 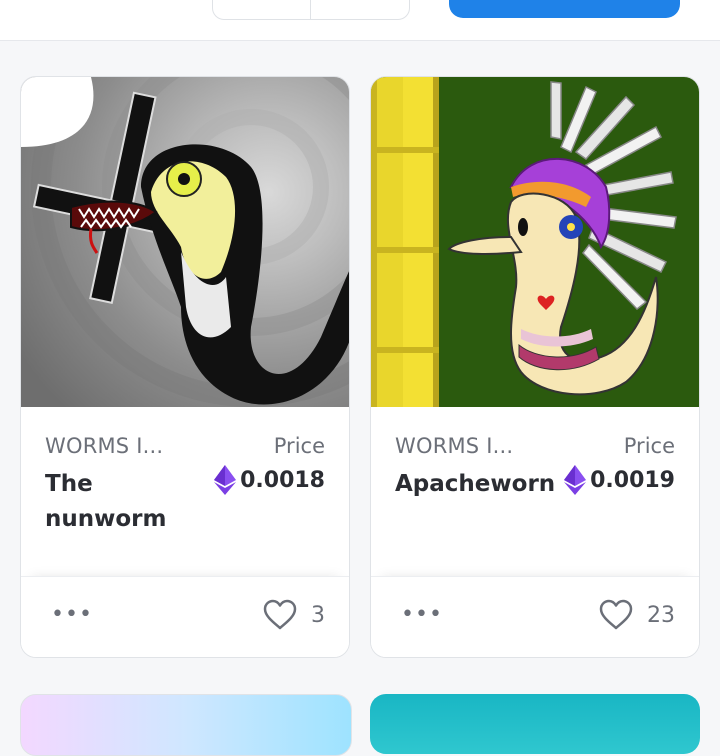 I want to click on segmented-control, so click(x=311, y=10).